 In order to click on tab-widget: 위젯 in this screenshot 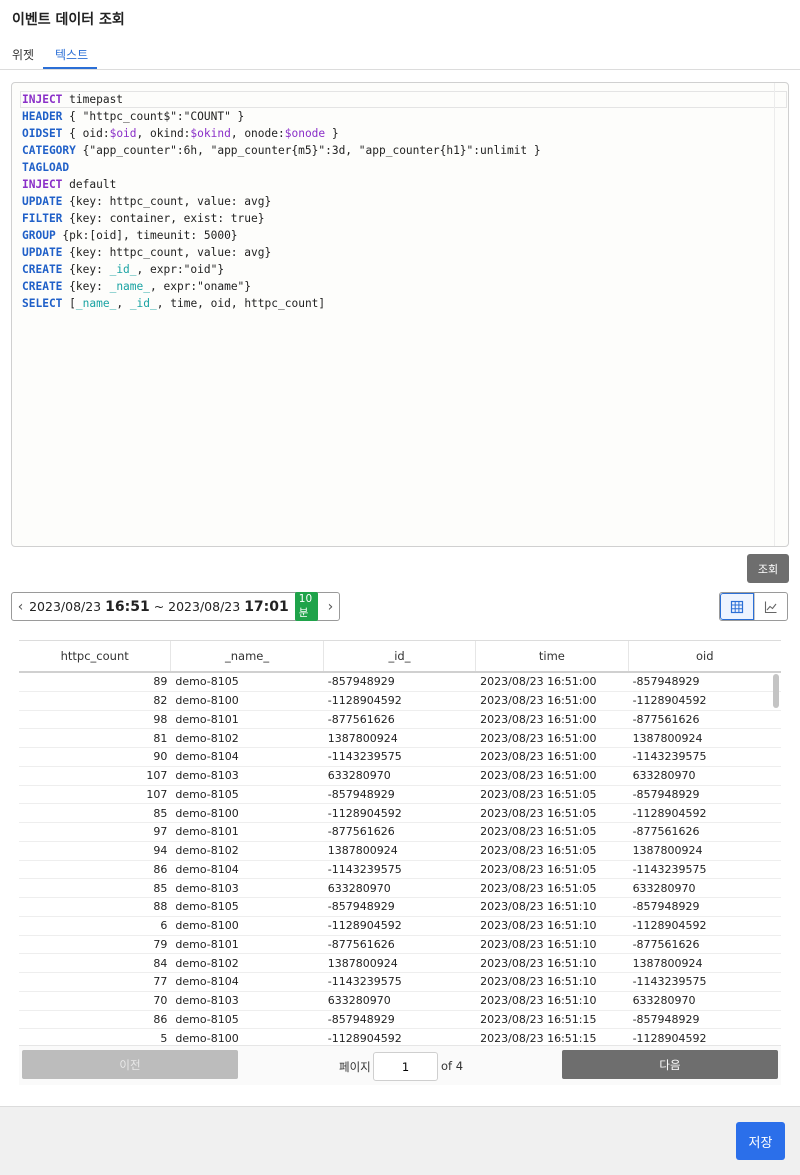, I will do `click(23, 54)`.